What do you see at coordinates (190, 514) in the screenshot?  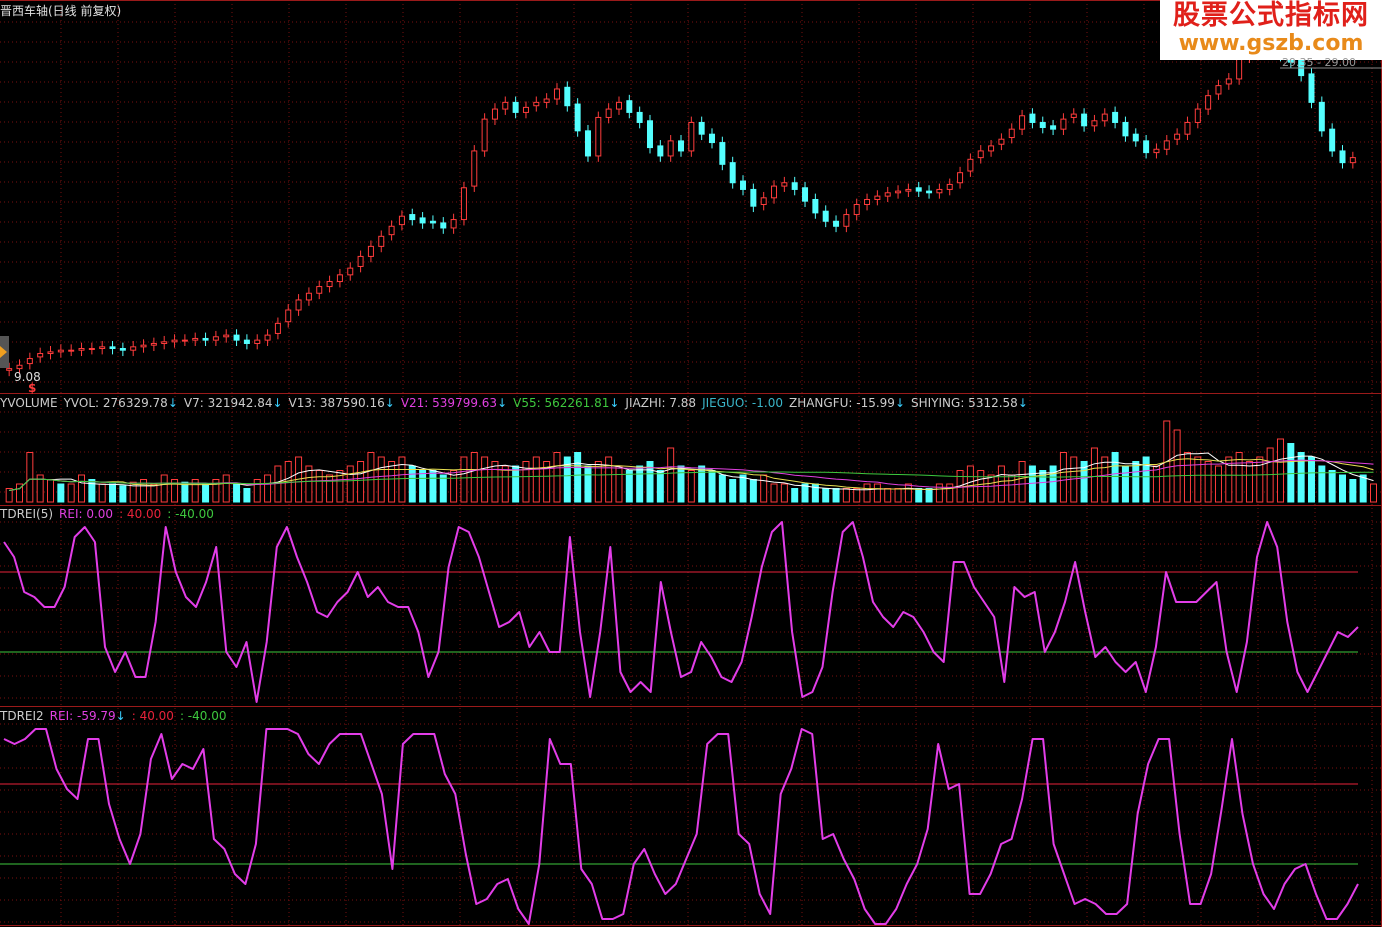 I see `tdrei-header-item-3: : -40.00` at bounding box center [190, 514].